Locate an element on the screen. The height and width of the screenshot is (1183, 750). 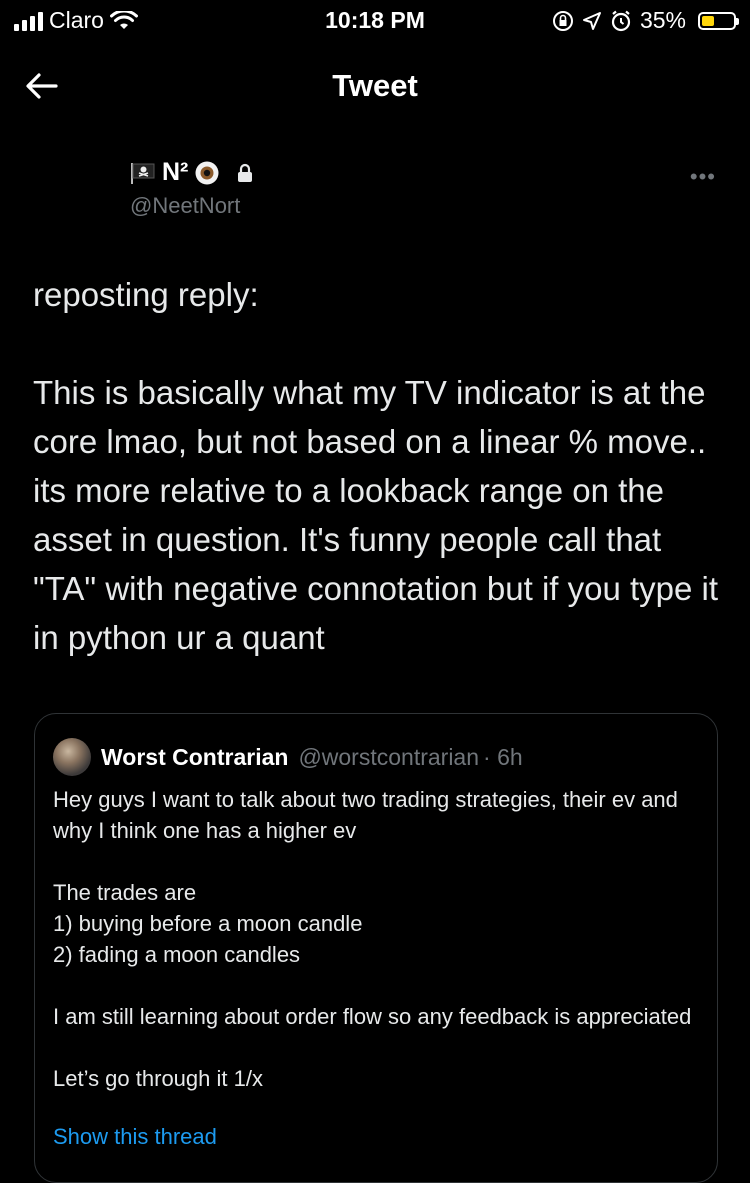
pirate-flag-icon is located at coordinates (143, 173).